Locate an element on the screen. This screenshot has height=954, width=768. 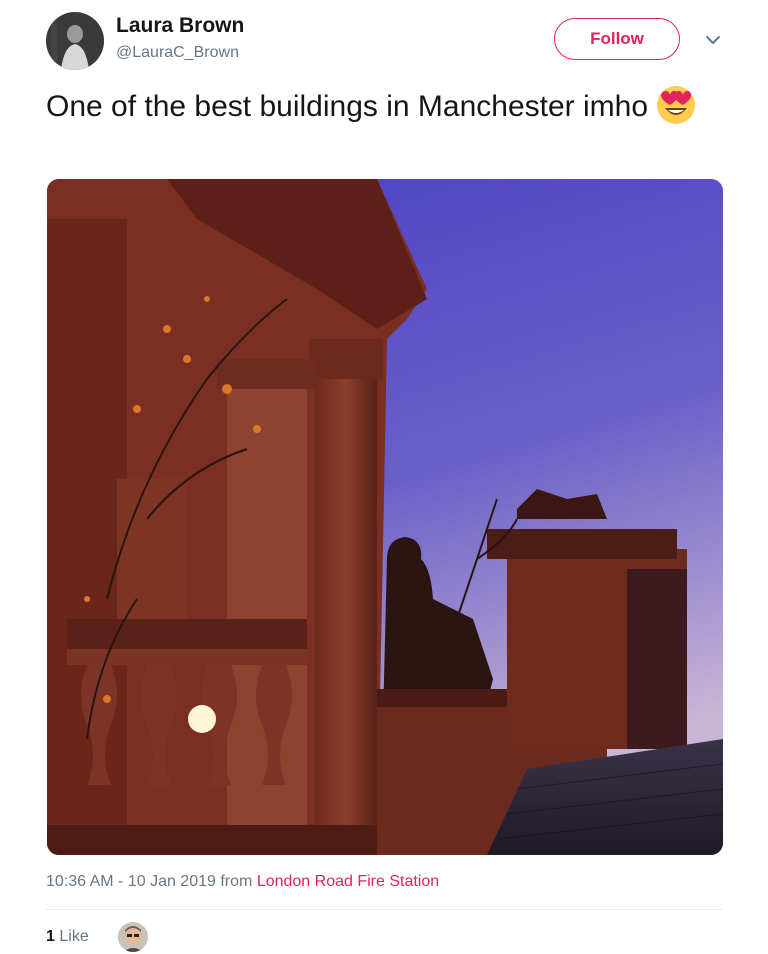
likes-count: 1 is located at coordinates (50, 936).